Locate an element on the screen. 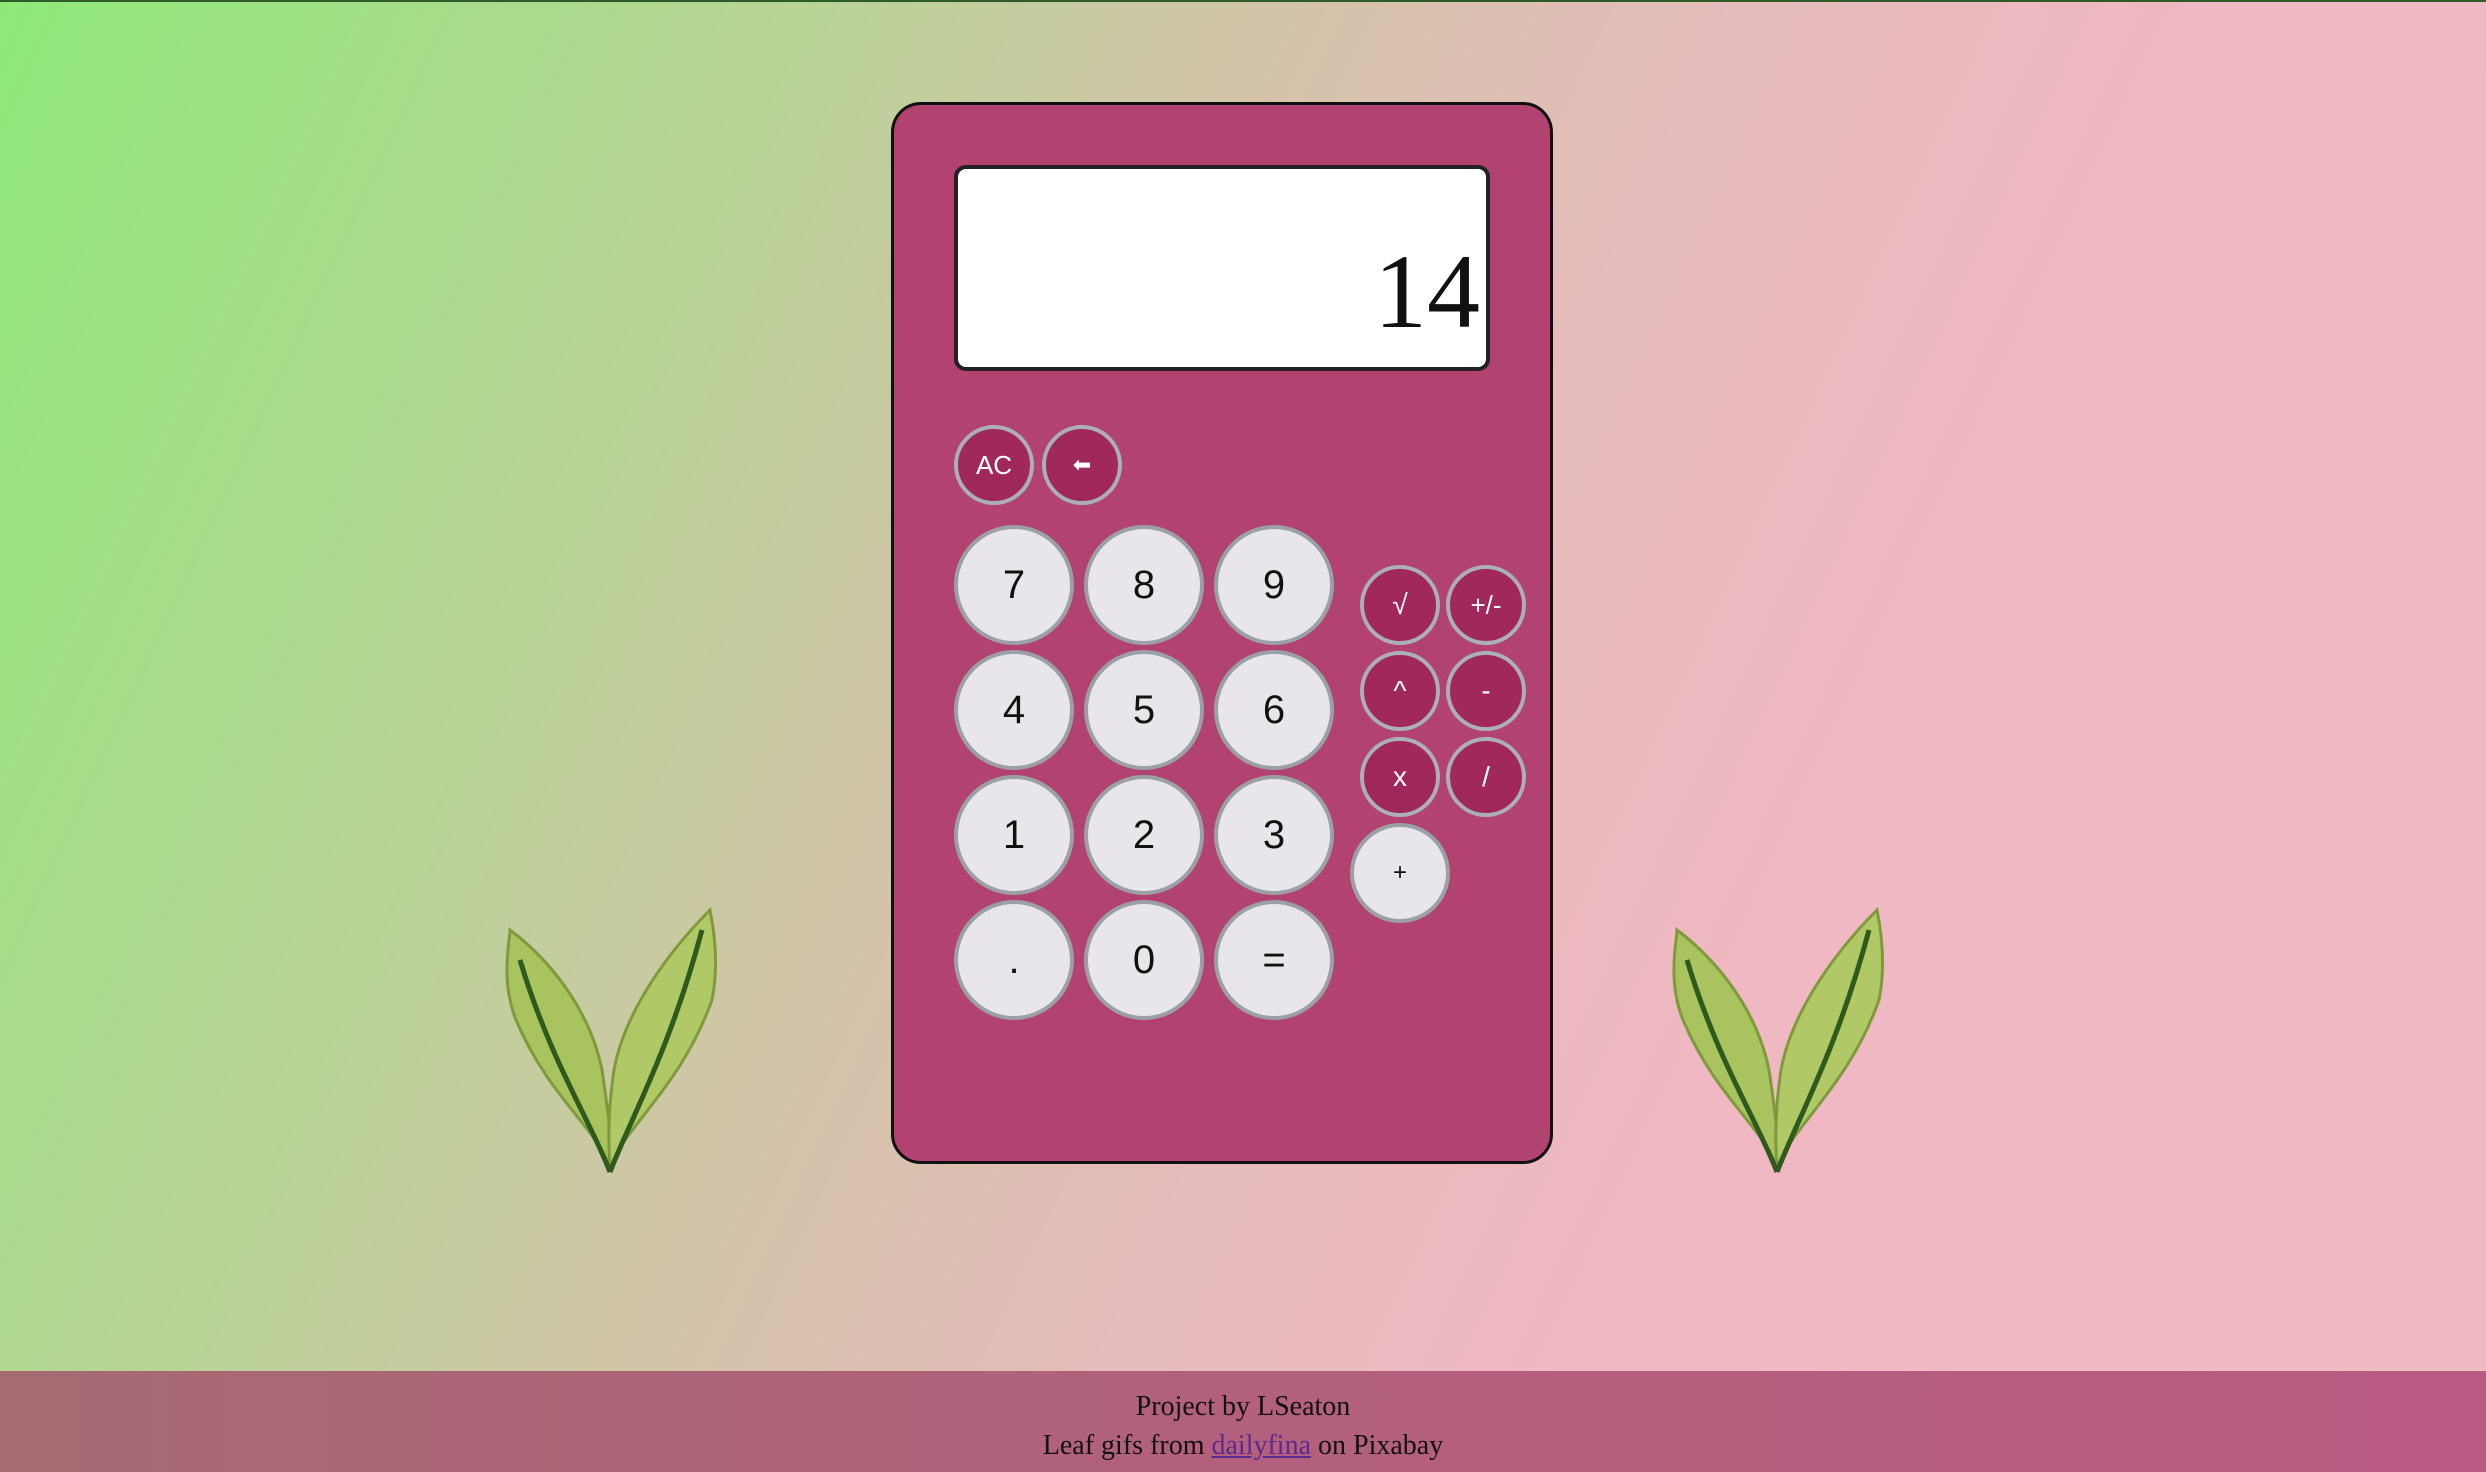 The height and width of the screenshot is (1472, 2486). top-border is located at coordinates (1243, 1).